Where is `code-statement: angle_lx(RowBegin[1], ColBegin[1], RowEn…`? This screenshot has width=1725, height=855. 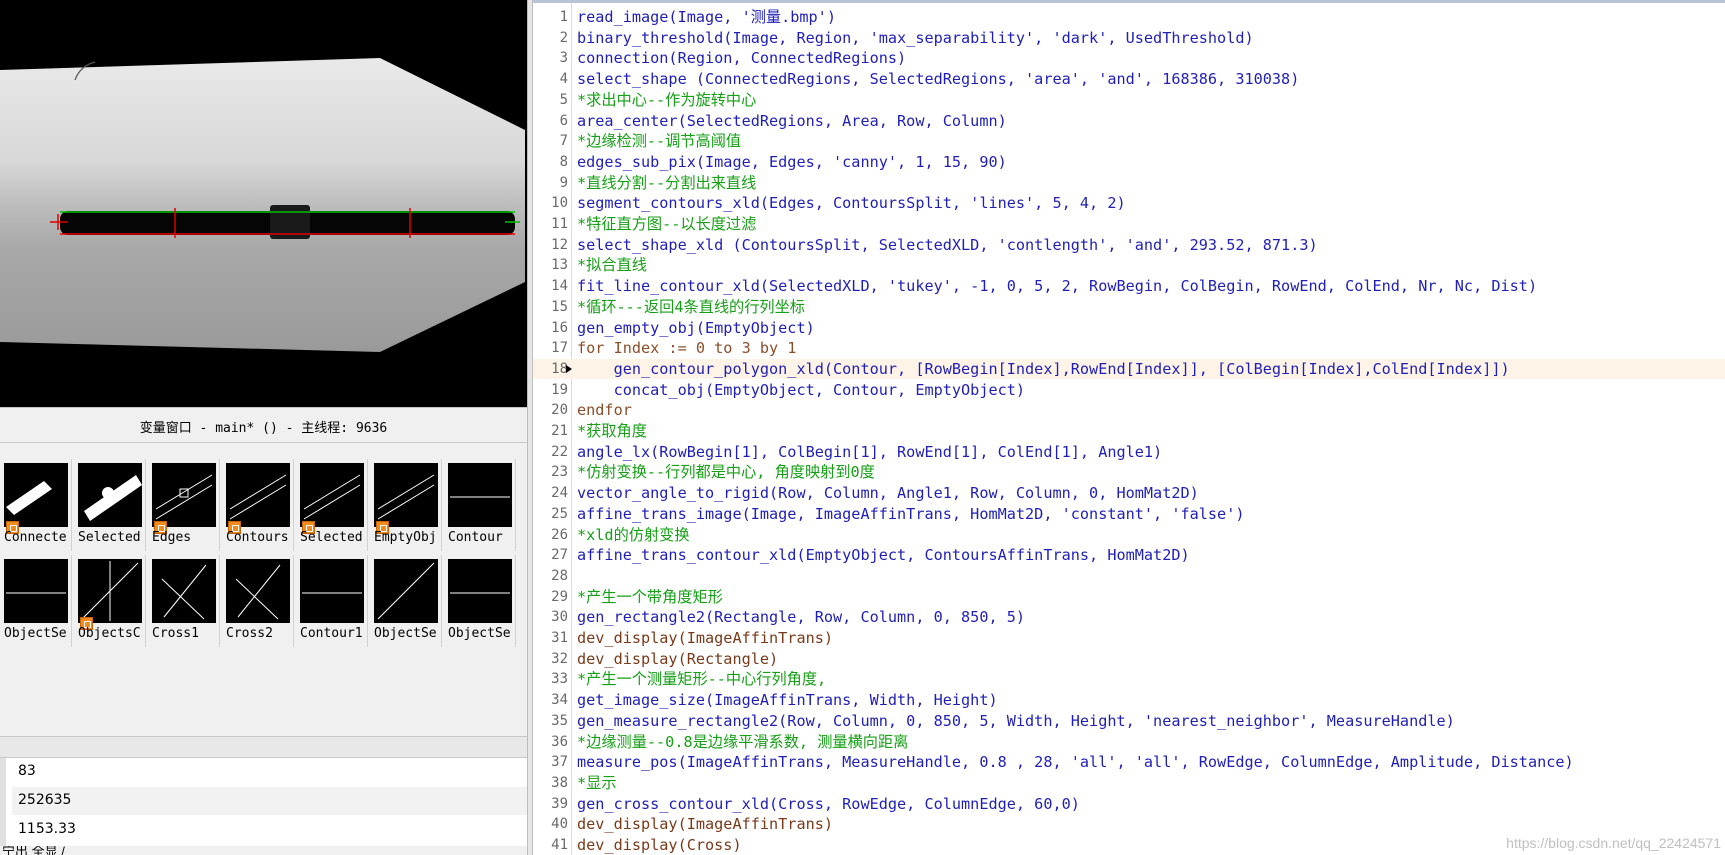 code-statement: angle_lx(RowBegin[1], ColBegin[1], RowEn… is located at coordinates (870, 451).